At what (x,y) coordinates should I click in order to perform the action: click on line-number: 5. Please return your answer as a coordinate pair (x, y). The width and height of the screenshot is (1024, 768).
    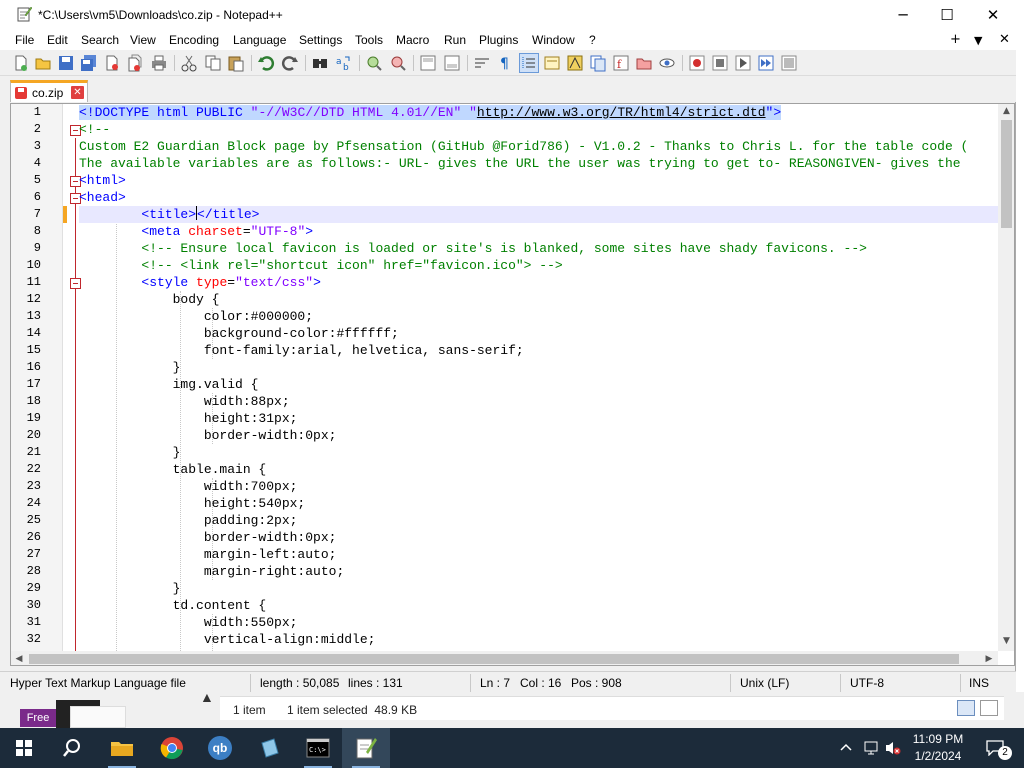
    Looking at the image, I should click on (26, 180).